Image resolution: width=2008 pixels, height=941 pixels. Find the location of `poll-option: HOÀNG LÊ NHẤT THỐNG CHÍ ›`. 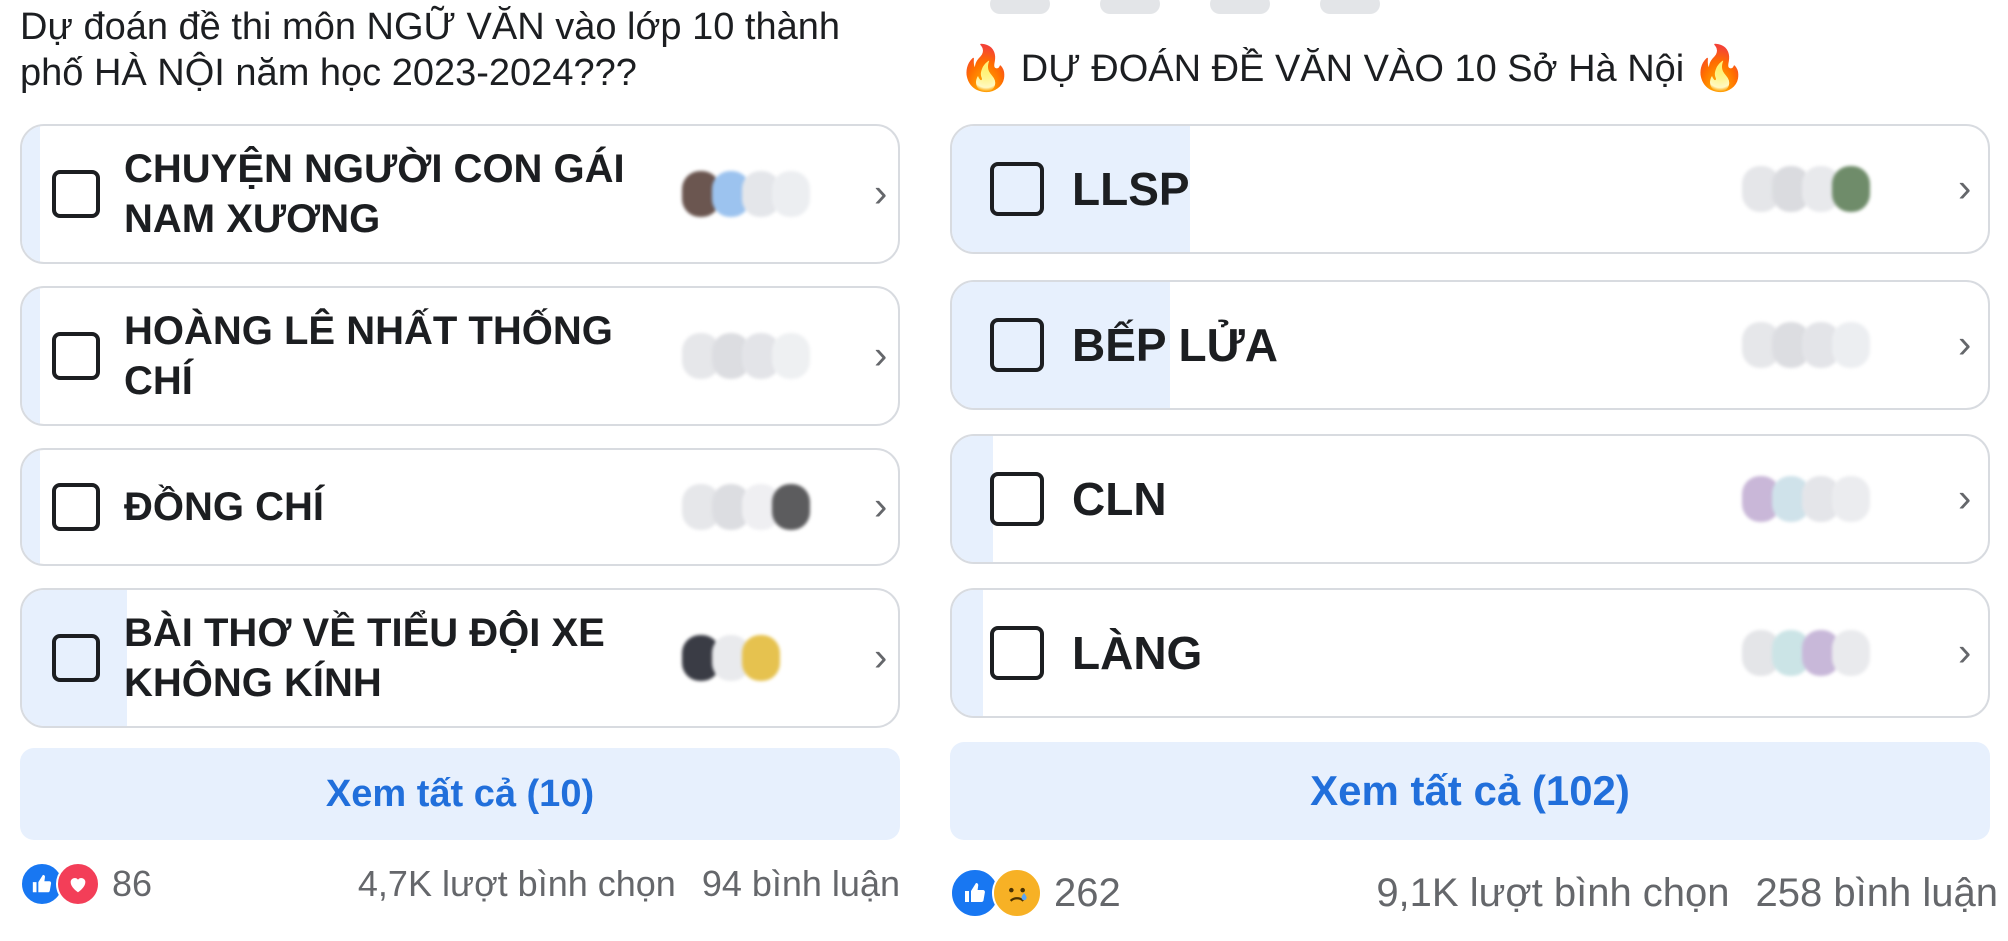

poll-option: HOÀNG LÊ NHẤT THỐNG CHÍ › is located at coordinates (460, 356).